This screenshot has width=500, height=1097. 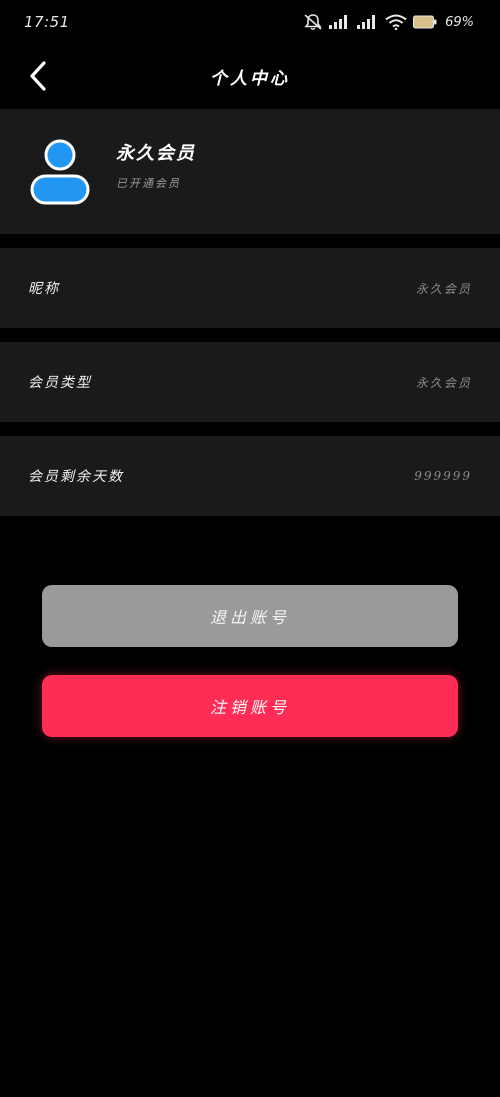 What do you see at coordinates (76, 477) in the screenshot?
I see `days-left-label: 会员剩余天数` at bounding box center [76, 477].